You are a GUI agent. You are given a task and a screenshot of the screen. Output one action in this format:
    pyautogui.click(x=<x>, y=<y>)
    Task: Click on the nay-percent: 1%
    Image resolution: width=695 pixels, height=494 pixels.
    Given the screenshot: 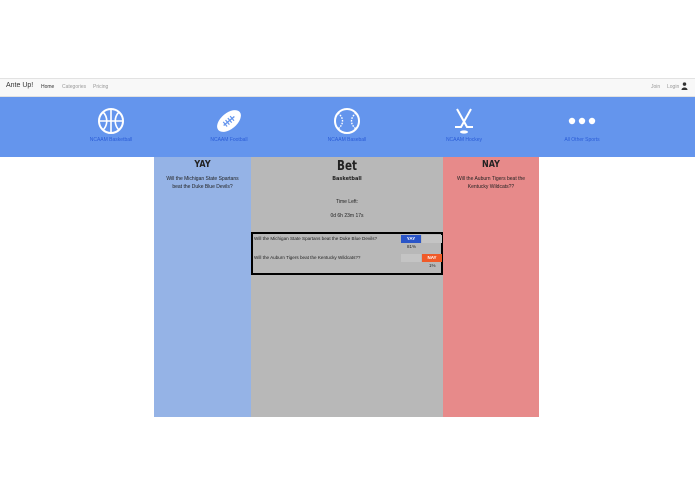 What is the action you would take?
    pyautogui.click(x=432, y=265)
    